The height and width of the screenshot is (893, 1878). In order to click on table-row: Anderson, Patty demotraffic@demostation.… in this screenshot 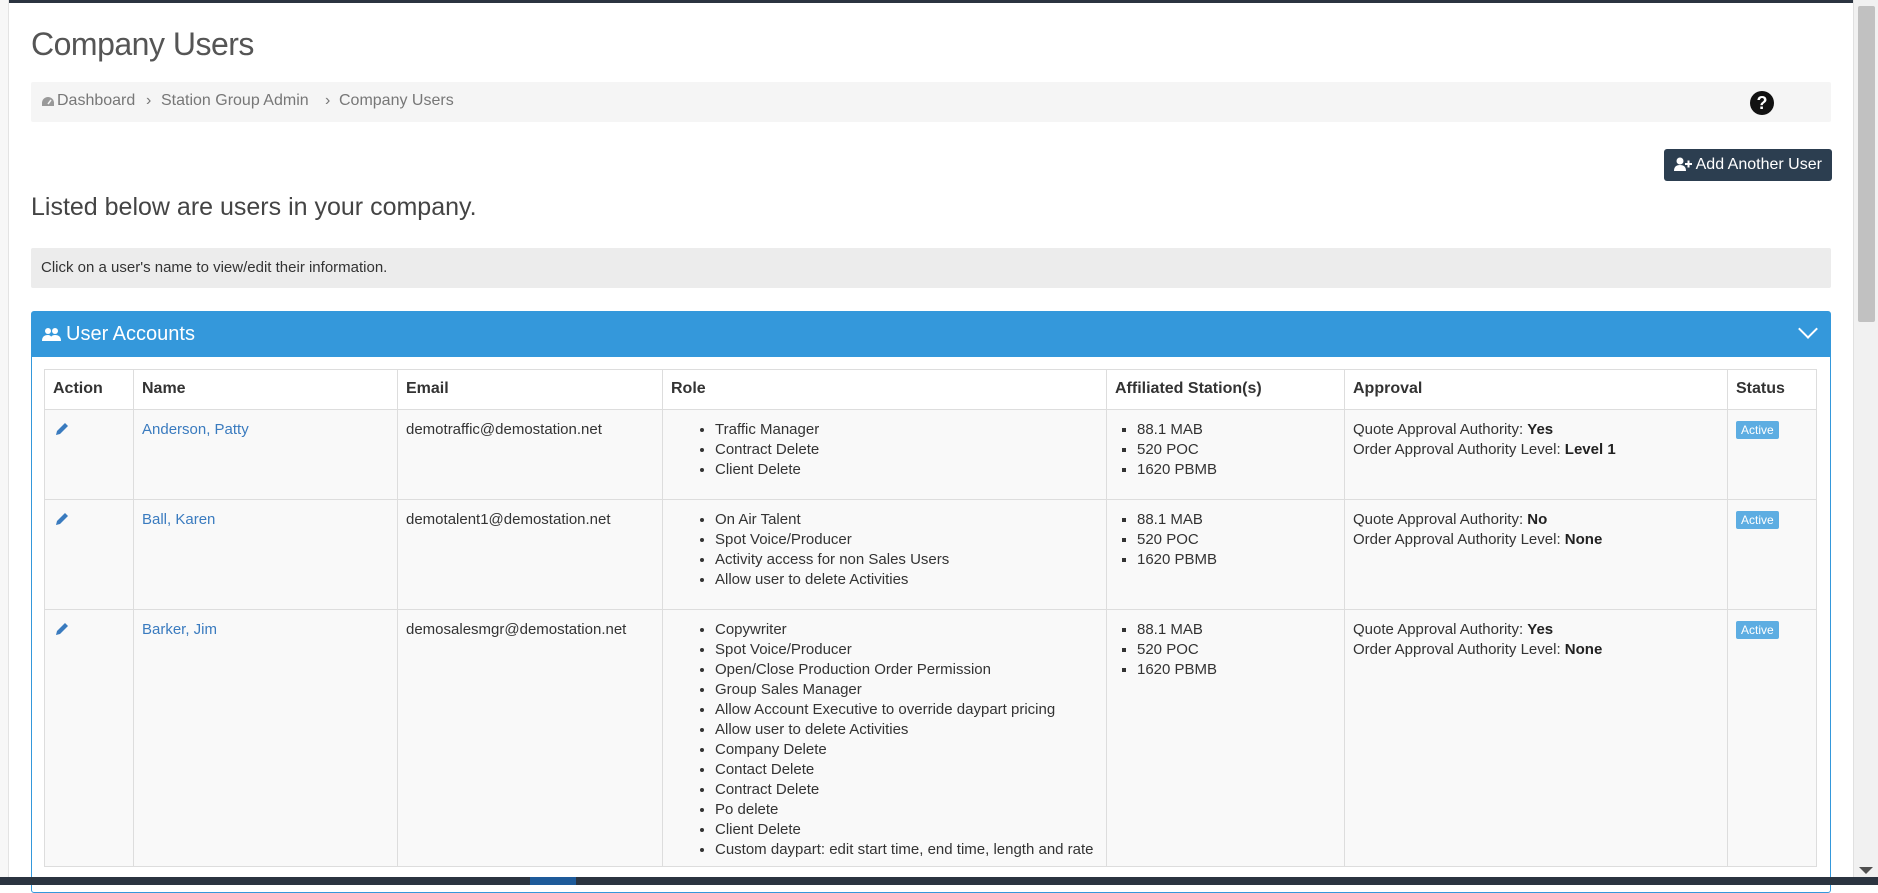, I will do `click(930, 454)`.